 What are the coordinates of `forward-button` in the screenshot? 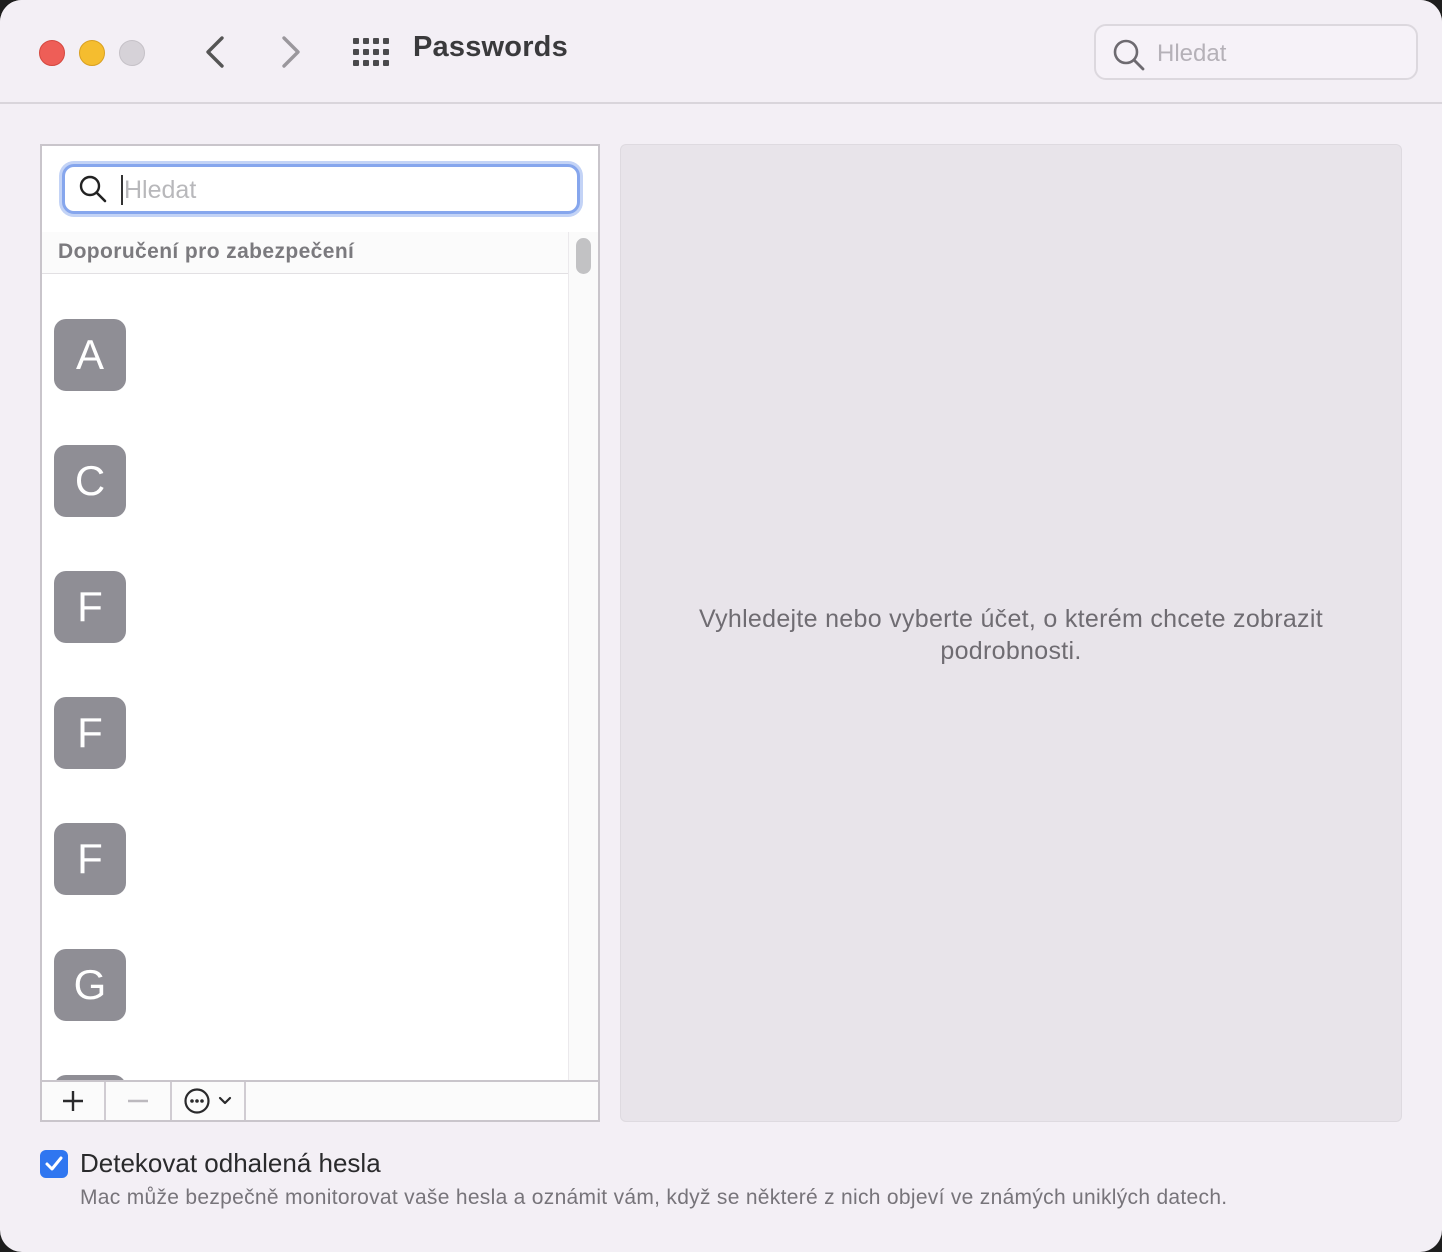 It's located at (290, 52).